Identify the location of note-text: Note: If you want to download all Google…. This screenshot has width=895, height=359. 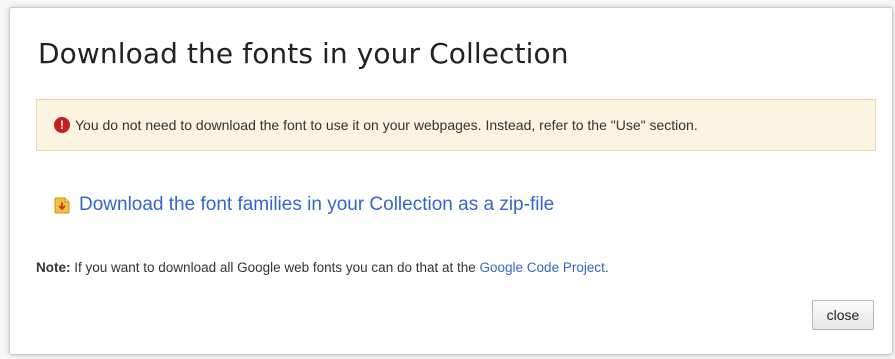
(322, 267).